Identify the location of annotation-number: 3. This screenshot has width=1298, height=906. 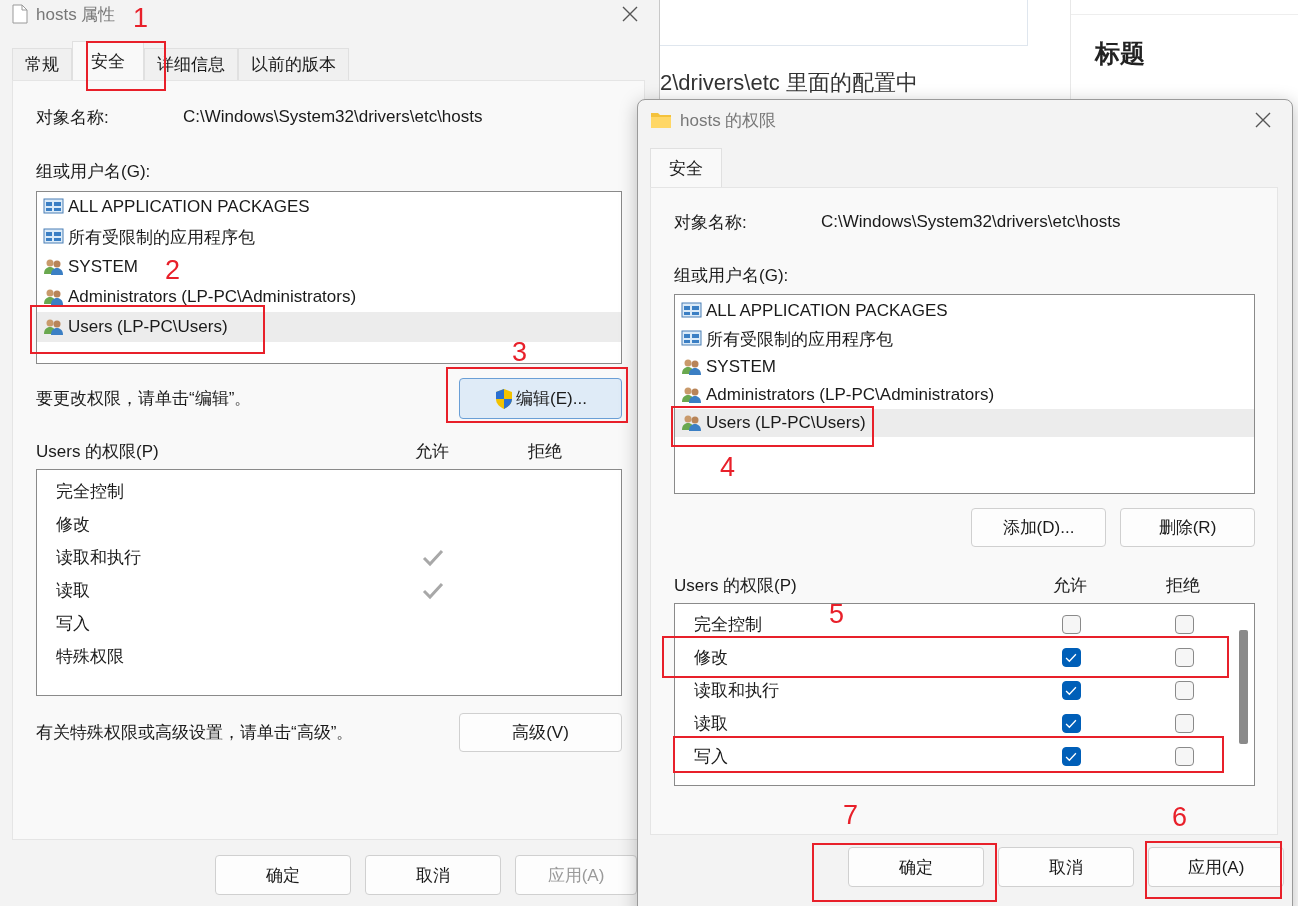
(520, 352).